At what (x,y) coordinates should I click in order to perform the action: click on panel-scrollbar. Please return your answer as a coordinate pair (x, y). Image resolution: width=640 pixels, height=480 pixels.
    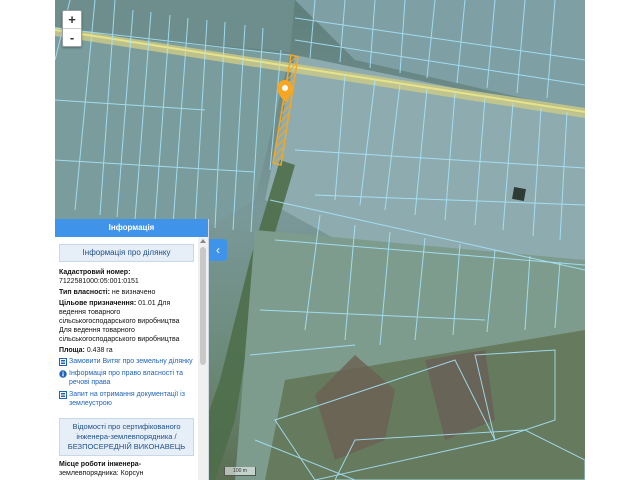
    Looking at the image, I should click on (203, 358).